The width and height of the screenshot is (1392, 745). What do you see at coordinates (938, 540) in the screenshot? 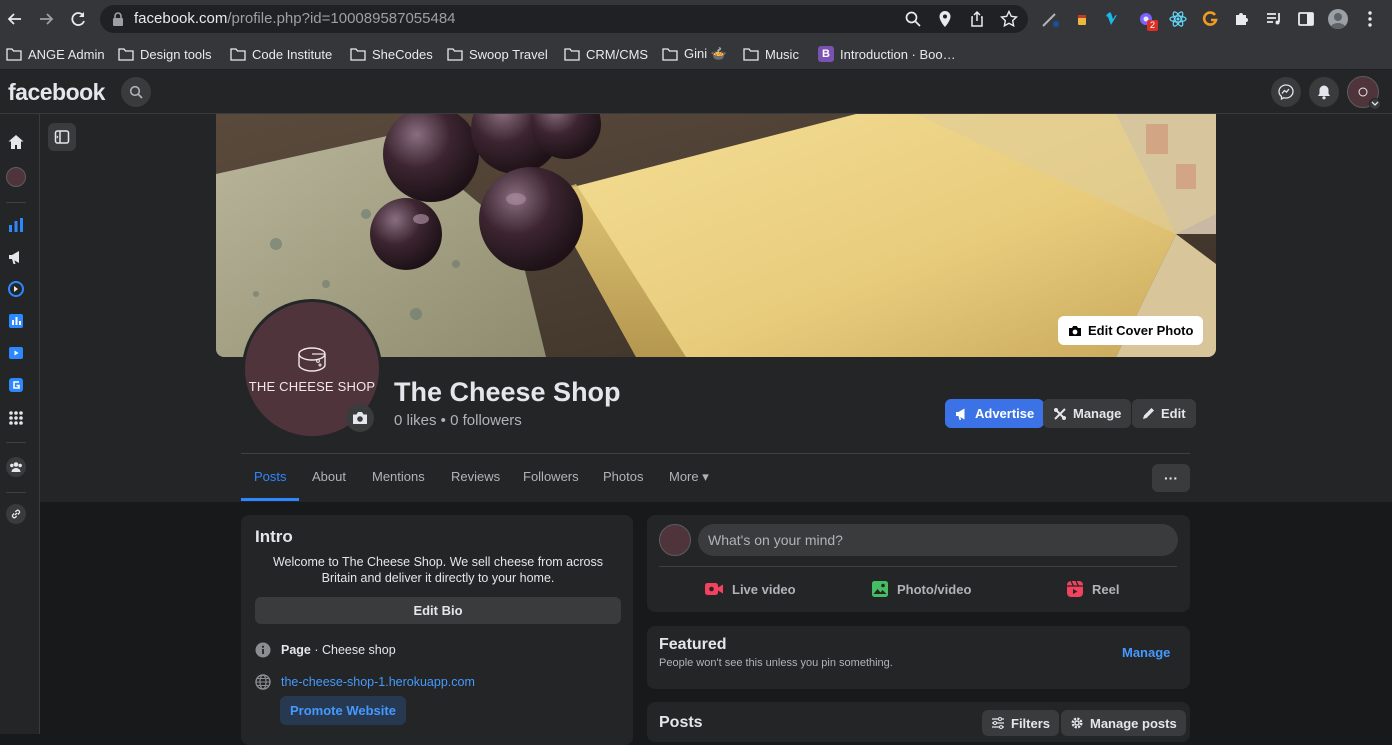
I see `whats-on-your-mind-input: What's on your mind?` at bounding box center [938, 540].